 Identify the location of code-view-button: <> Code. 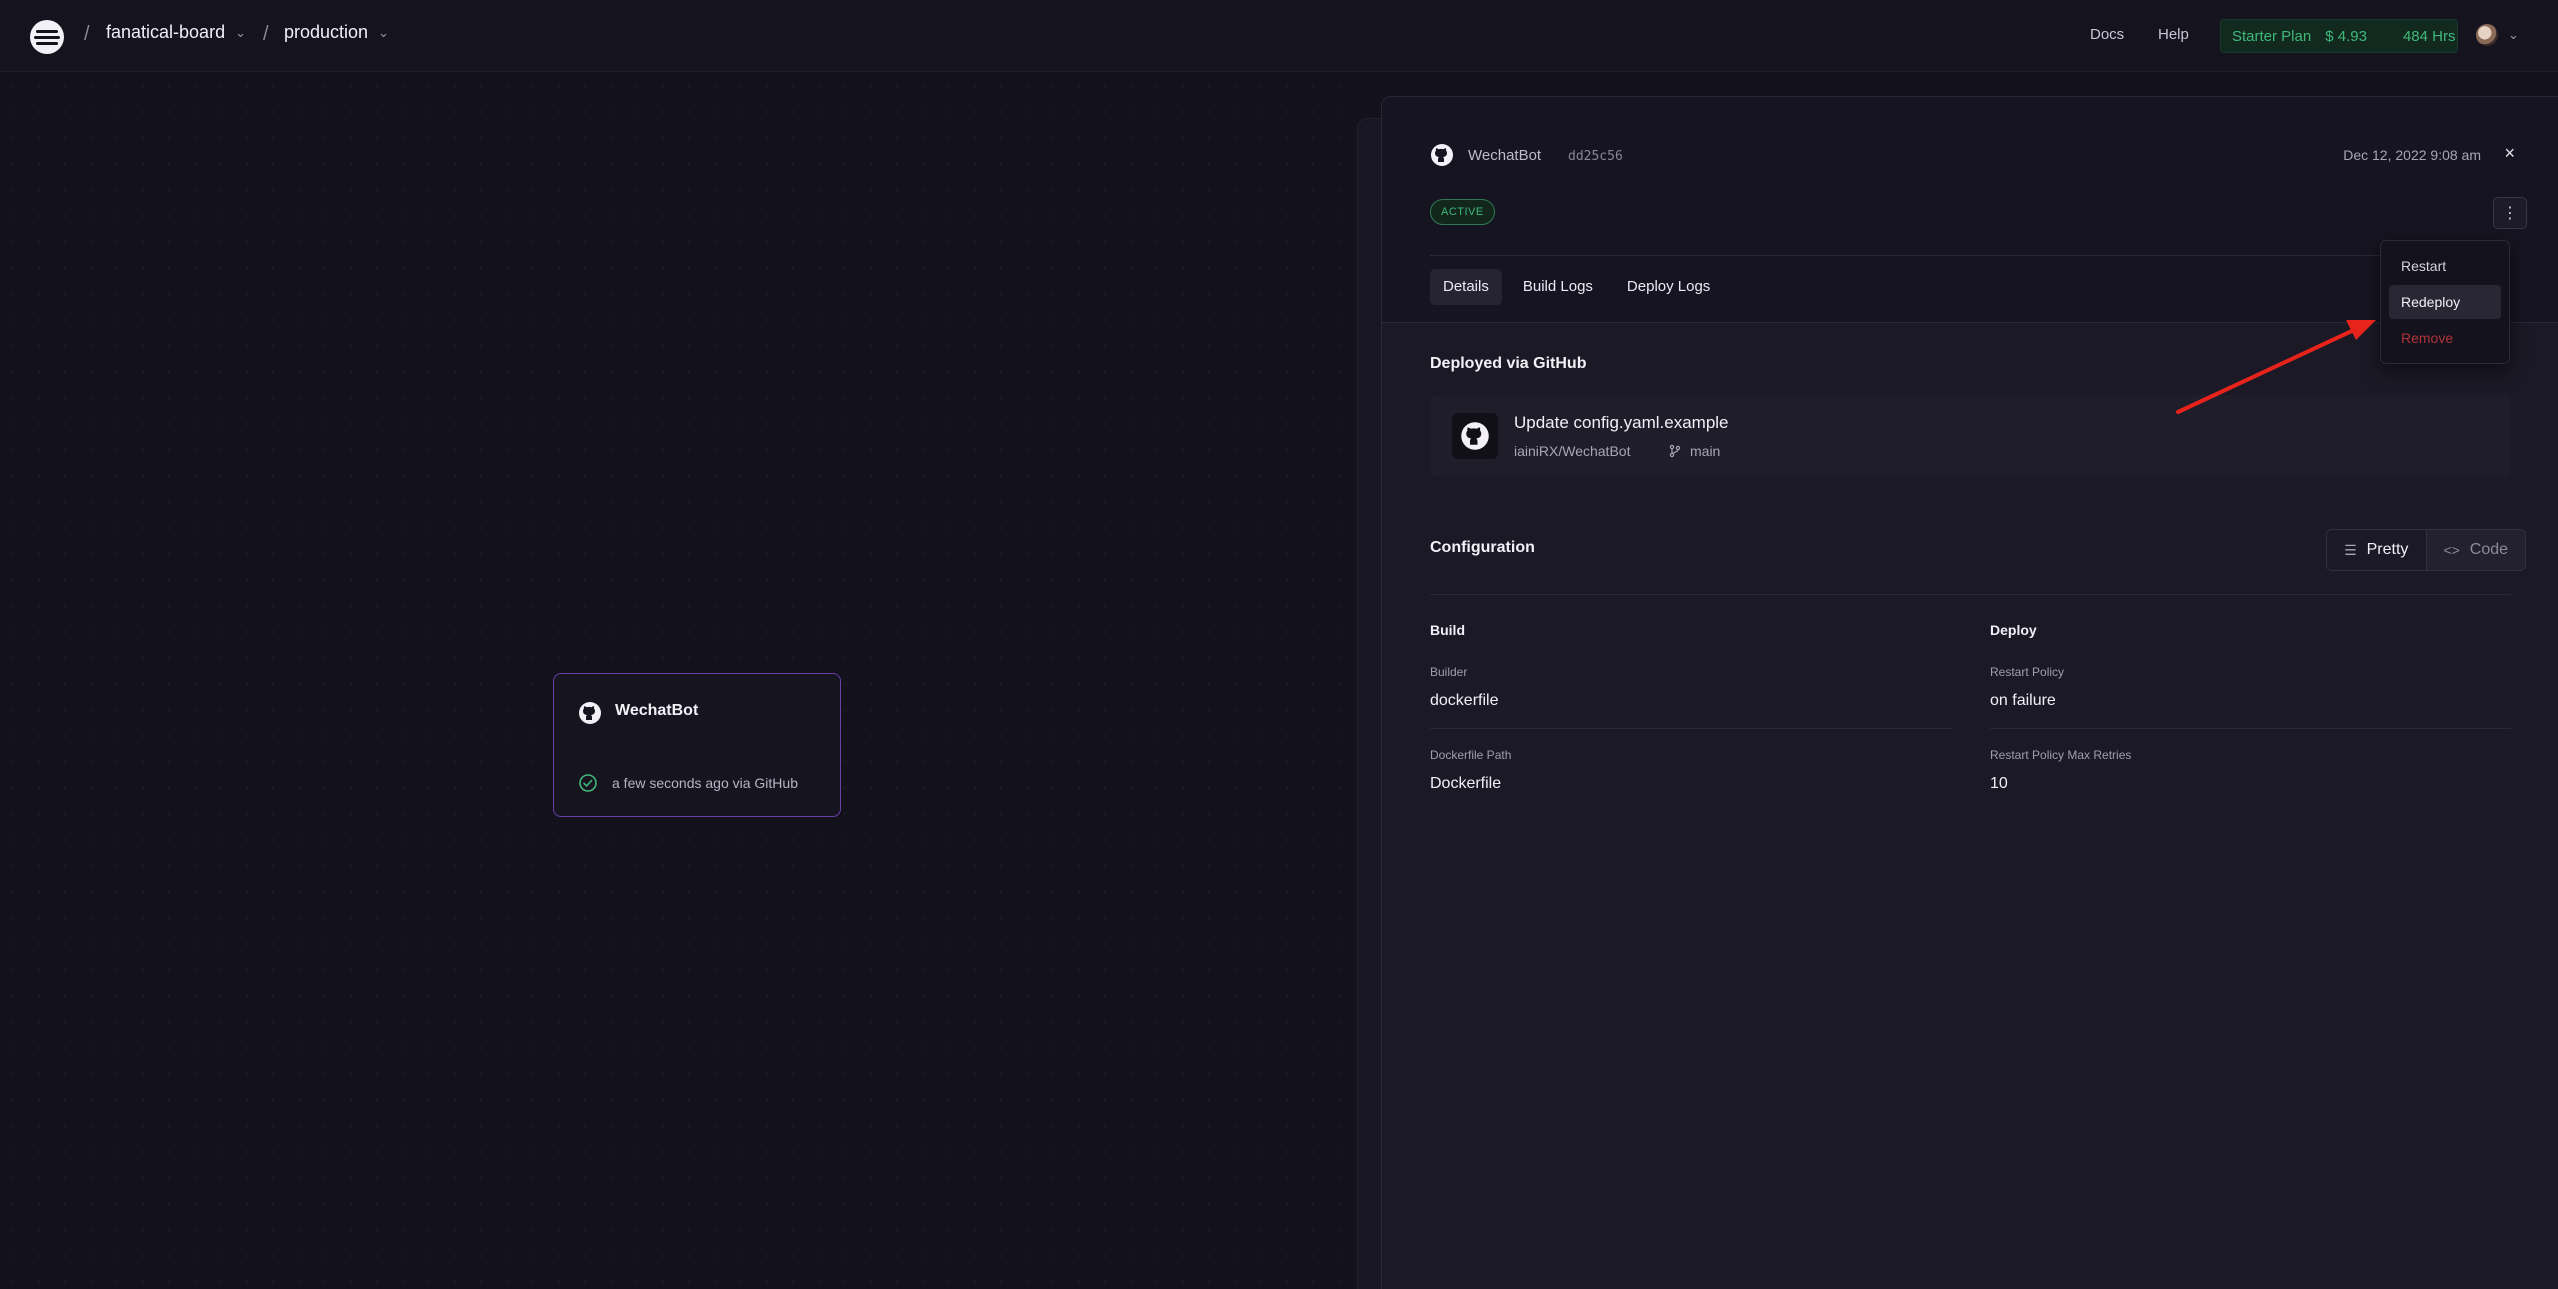
(2475, 550).